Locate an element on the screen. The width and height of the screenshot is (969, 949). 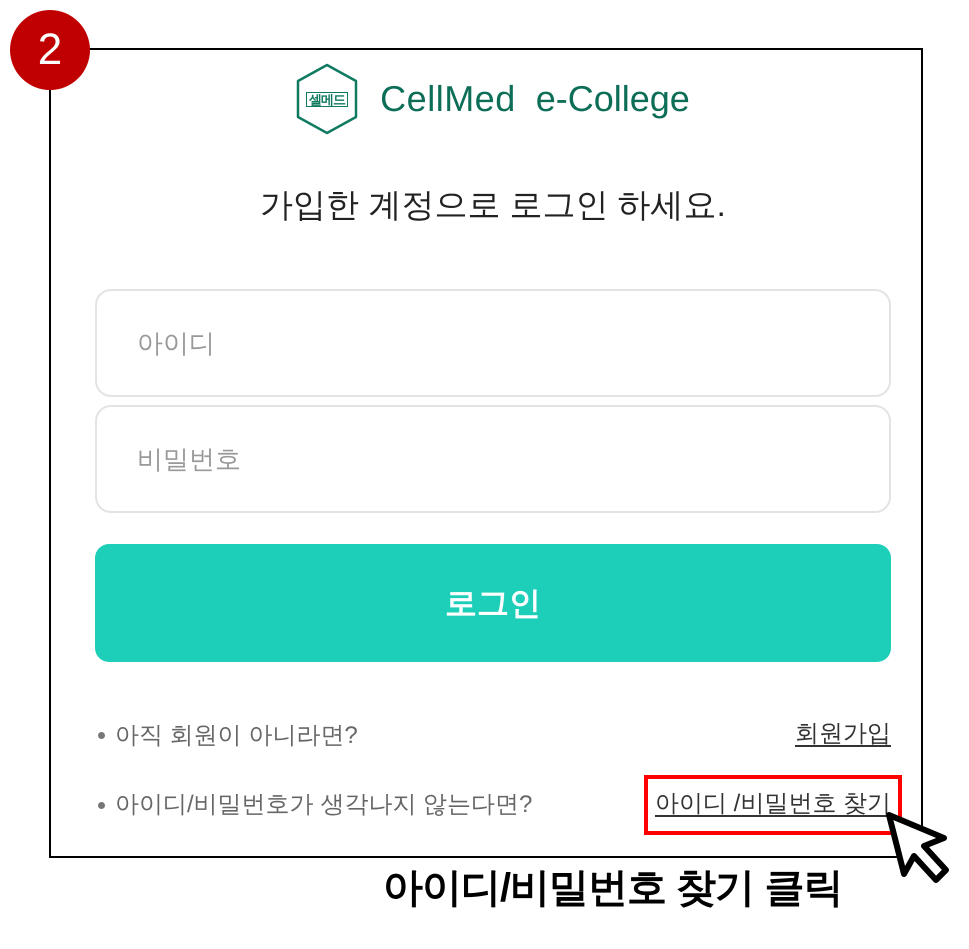
help-text: 아이디/비밀번호가 생각나지 않는다면? is located at coordinates (323, 805).